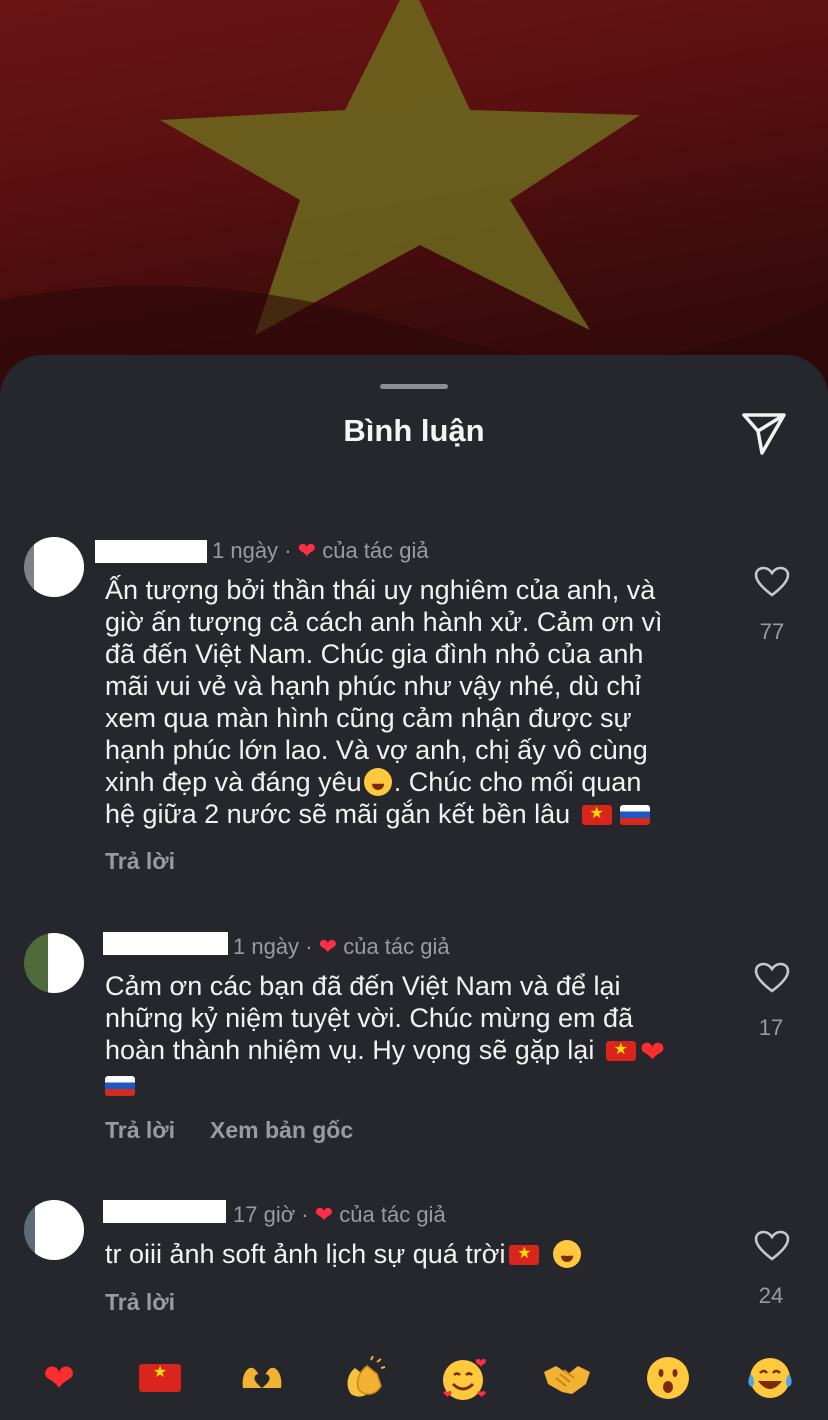 The image size is (828, 1420). Describe the element at coordinates (652, 1052) in the screenshot. I see `red-heart-emoji-icon: ❤` at that location.